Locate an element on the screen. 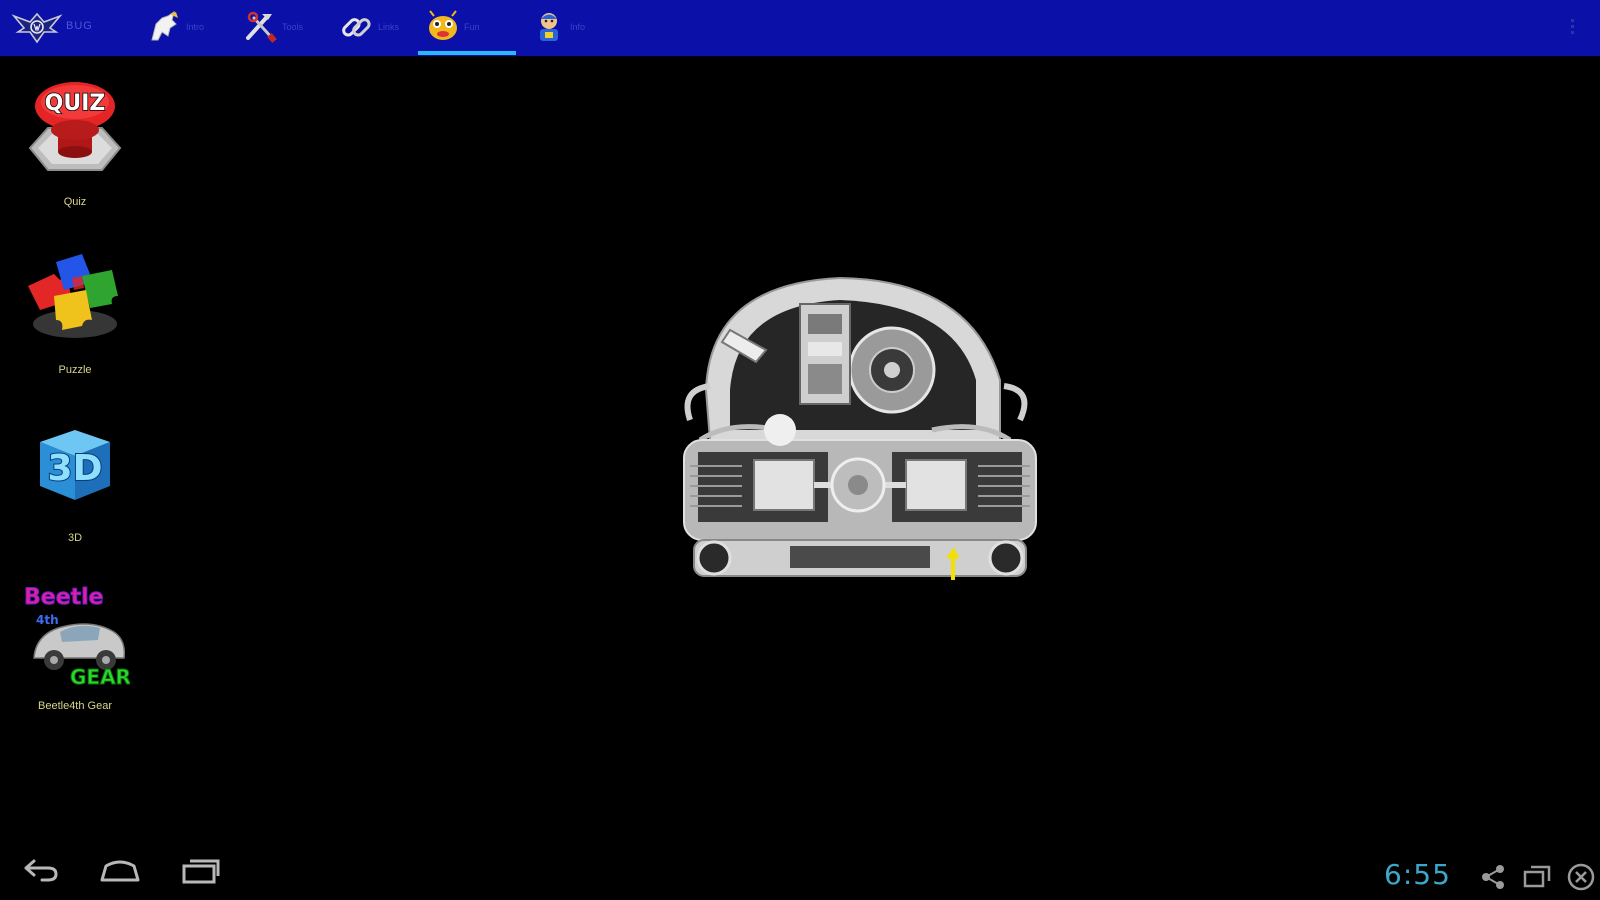 Image resolution: width=1600 pixels, height=900 pixels. bug-character-icon is located at coordinates (443, 25).